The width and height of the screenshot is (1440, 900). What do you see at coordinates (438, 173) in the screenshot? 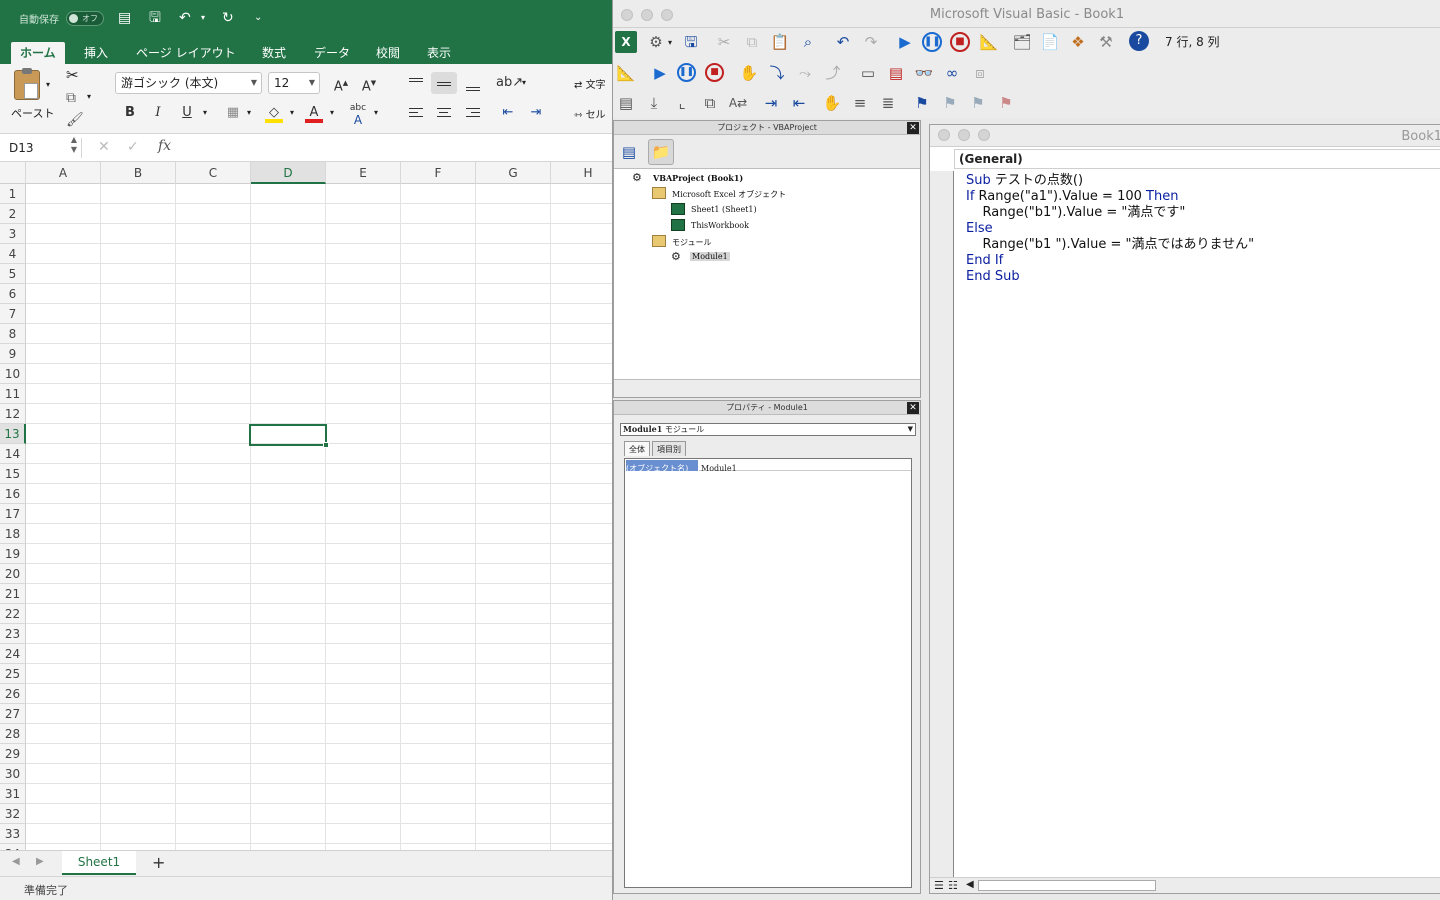
I see `column-header: F` at bounding box center [438, 173].